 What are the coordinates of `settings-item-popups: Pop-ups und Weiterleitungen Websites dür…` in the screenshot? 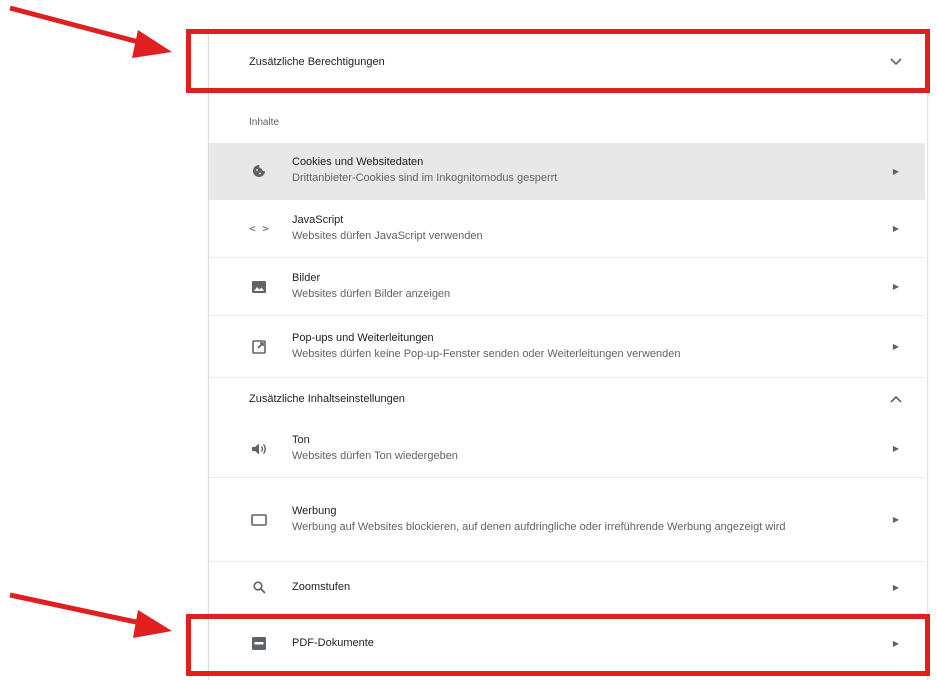 It's located at (567, 347).